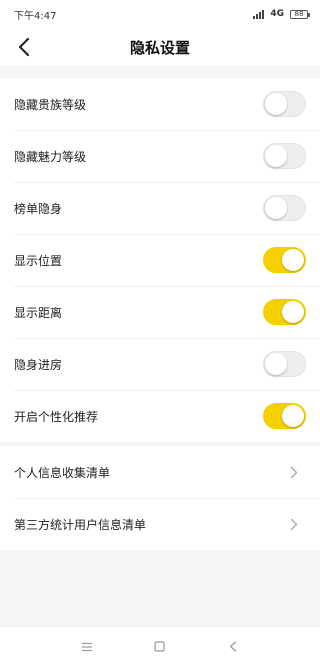  Describe the element at coordinates (35, 16) in the screenshot. I see `status-time: 下午4:47` at that location.